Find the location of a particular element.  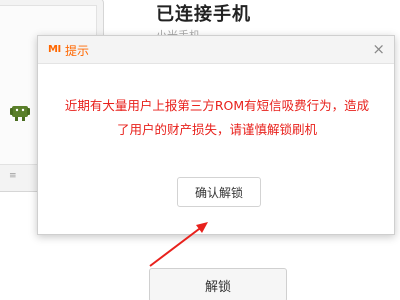

dialog-title: 提示 is located at coordinates (77, 51).